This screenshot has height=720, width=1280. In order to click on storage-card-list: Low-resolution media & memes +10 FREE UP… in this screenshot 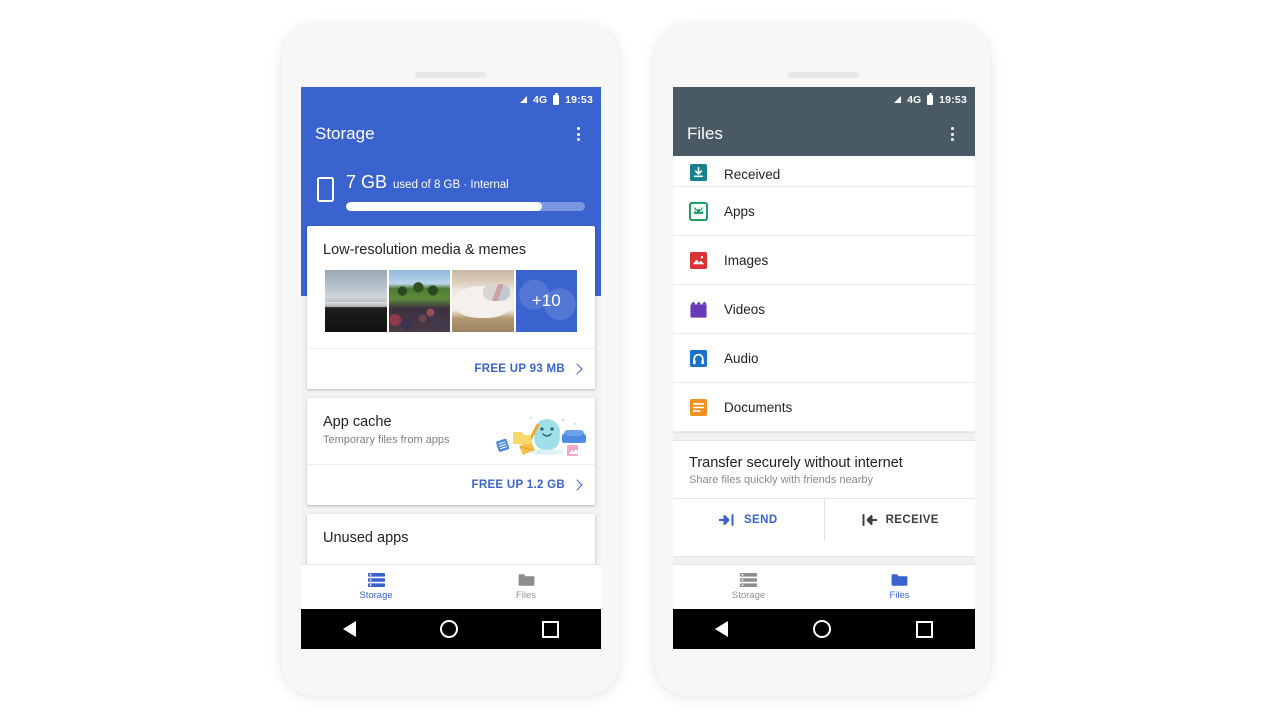, I will do `click(451, 395)`.